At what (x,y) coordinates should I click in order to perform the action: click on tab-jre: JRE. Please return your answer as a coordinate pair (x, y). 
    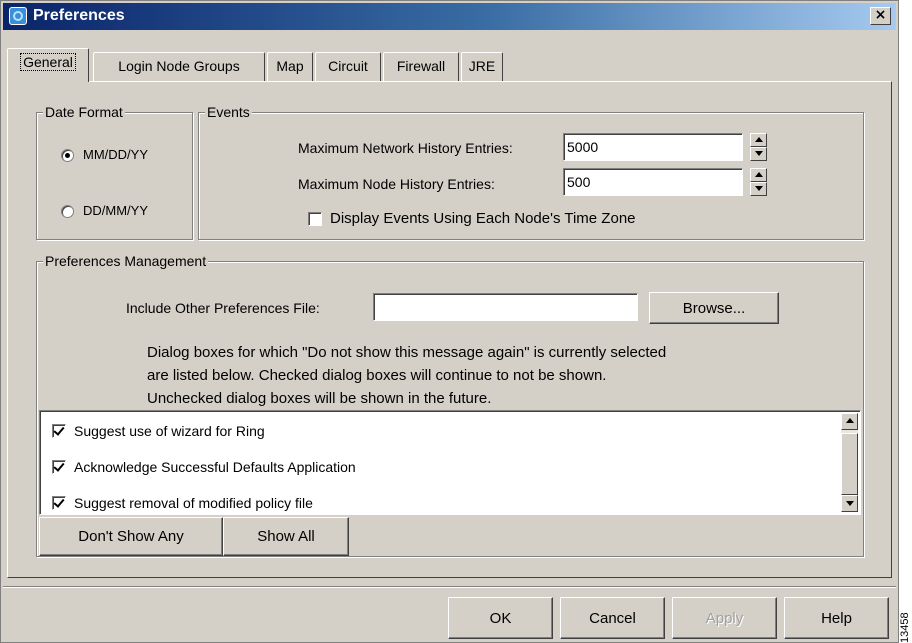
    Looking at the image, I should click on (482, 66).